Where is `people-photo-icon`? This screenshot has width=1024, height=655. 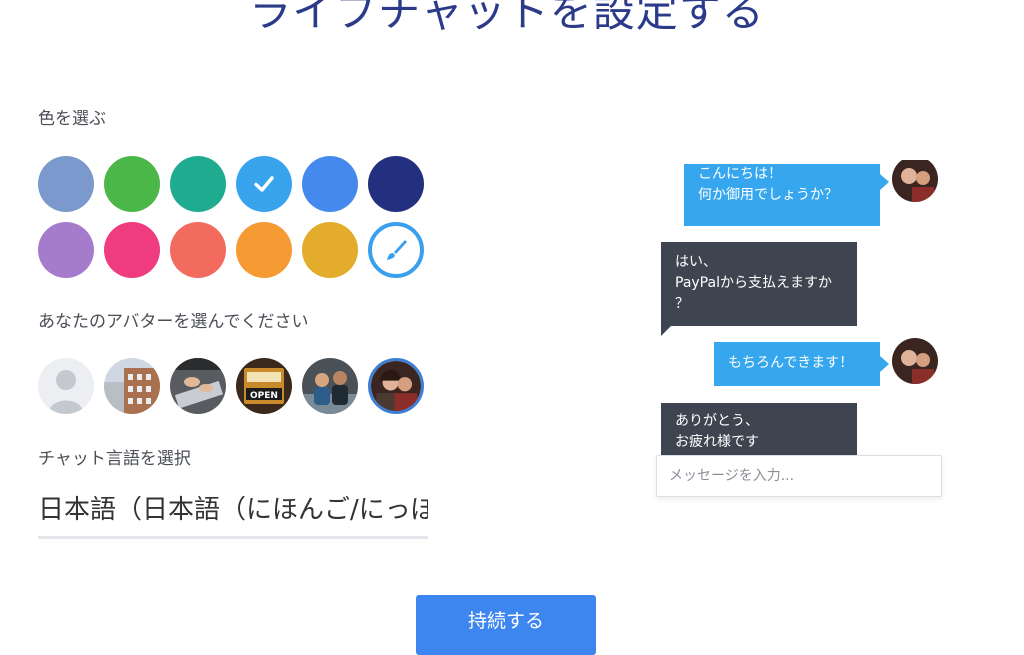 people-photo-icon is located at coordinates (330, 386).